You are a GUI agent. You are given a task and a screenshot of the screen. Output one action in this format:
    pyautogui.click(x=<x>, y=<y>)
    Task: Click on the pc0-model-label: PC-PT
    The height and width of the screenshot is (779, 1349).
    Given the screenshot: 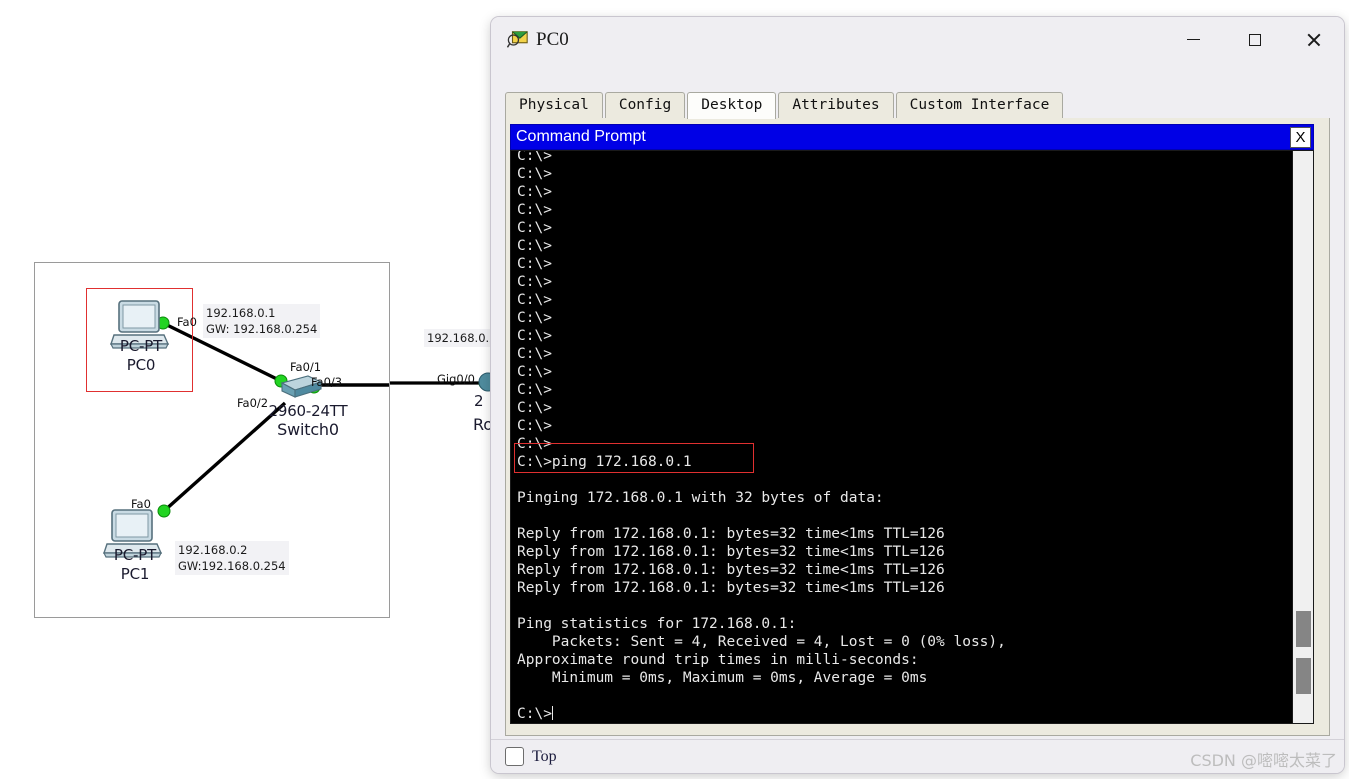 What is the action you would take?
    pyautogui.click(x=141, y=346)
    